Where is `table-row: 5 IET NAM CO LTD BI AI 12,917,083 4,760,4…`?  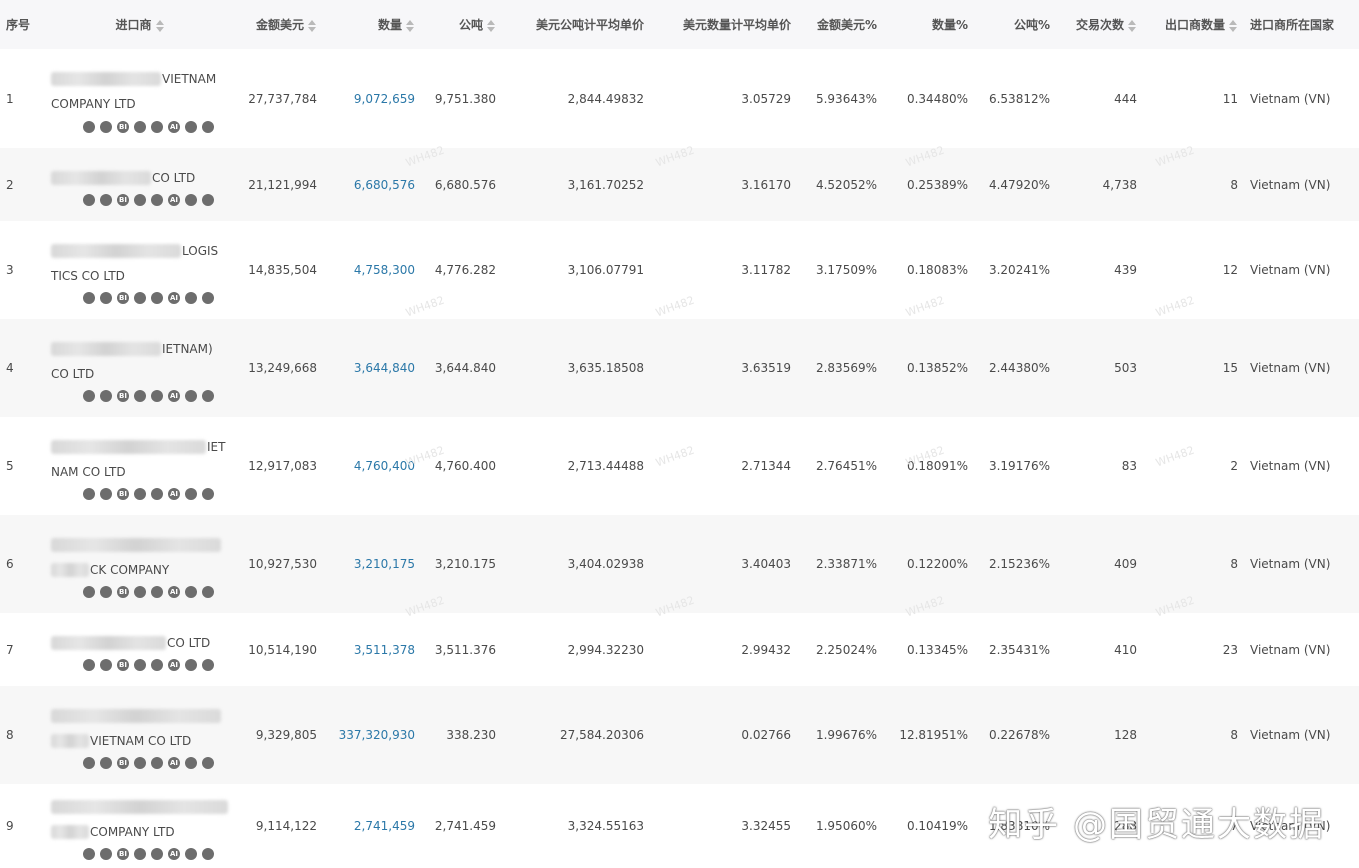
table-row: 5 IET NAM CO LTD BI AI 12,917,083 4,760,4… is located at coordinates (679, 466).